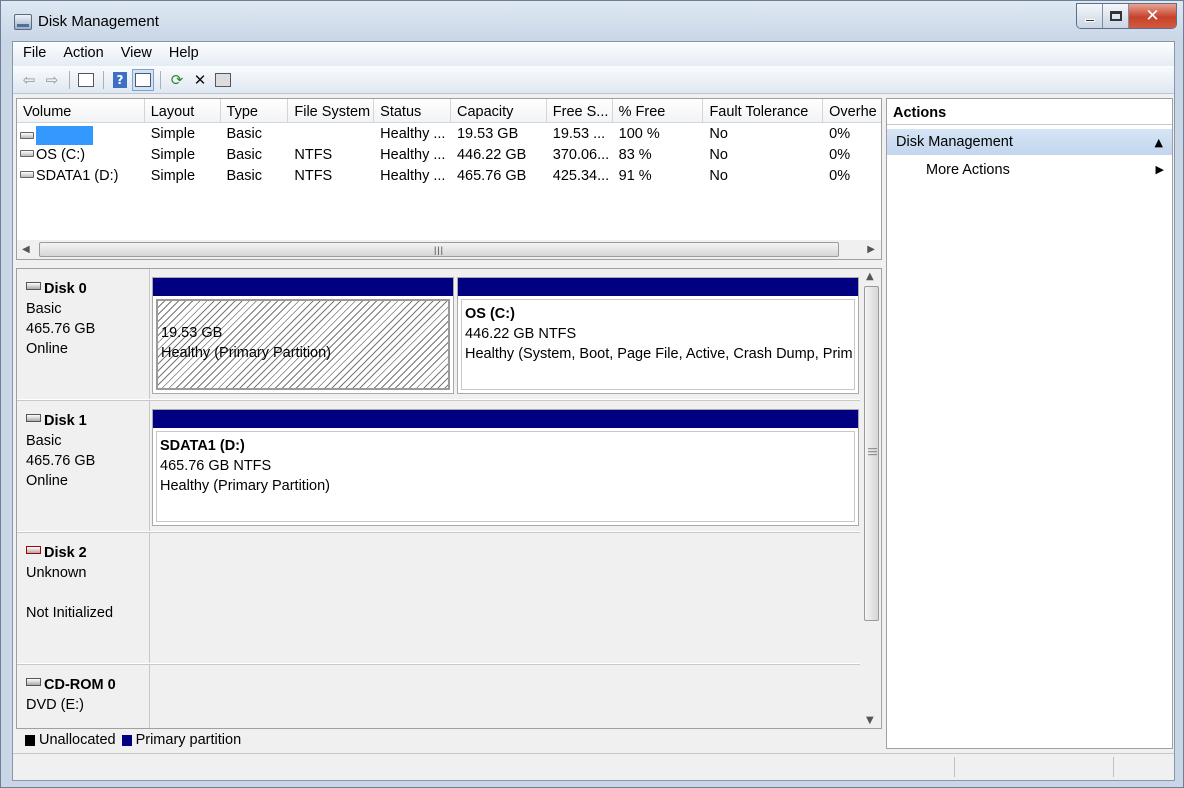 The image size is (1184, 788). What do you see at coordinates (499, 111) in the screenshot?
I see `column-header-capacity: Capacity` at bounding box center [499, 111].